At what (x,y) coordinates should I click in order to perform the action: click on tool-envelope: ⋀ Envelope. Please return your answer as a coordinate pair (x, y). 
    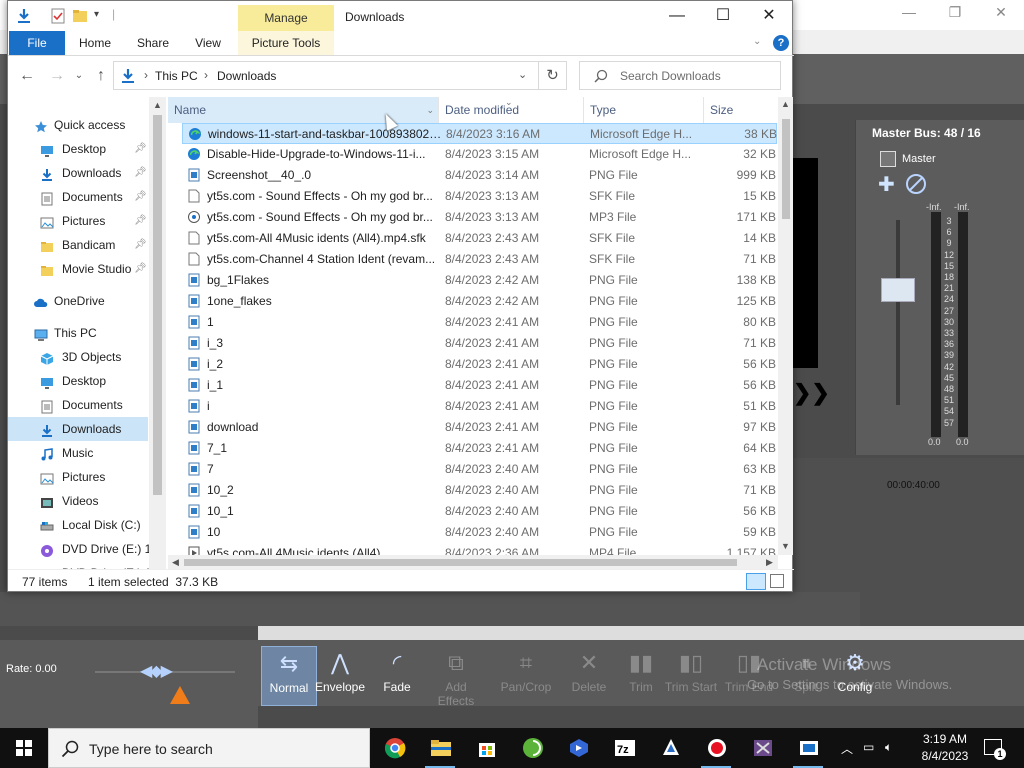
    Looking at the image, I should click on (340, 676).